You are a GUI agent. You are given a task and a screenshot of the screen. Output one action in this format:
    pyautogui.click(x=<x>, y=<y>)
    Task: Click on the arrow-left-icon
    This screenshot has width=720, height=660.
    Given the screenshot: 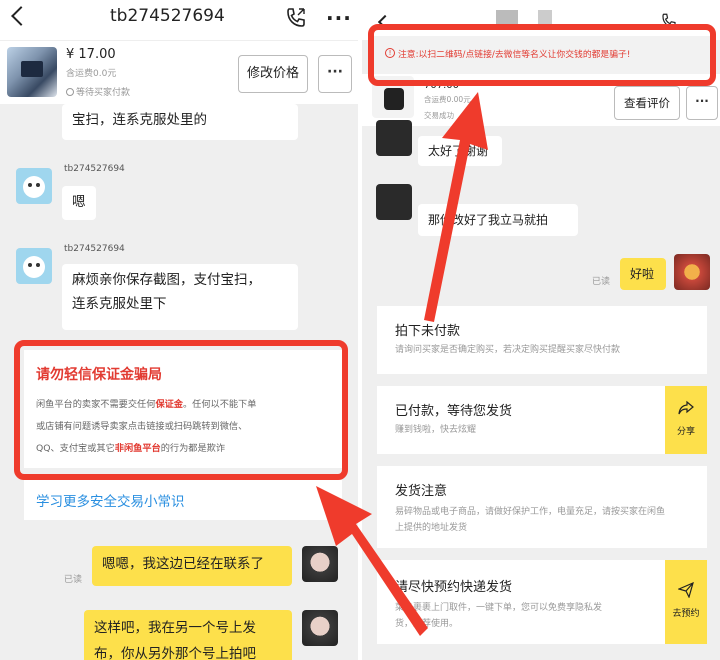 What is the action you would take?
    pyautogui.click(x=372, y=561)
    